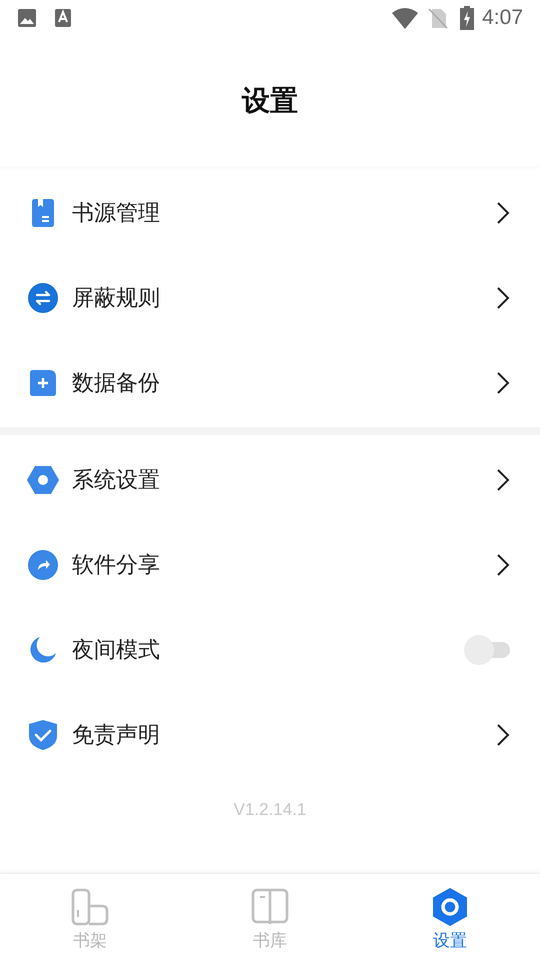 The width and height of the screenshot is (540, 960). What do you see at coordinates (116, 383) in the screenshot?
I see `row-label: 数据备份` at bounding box center [116, 383].